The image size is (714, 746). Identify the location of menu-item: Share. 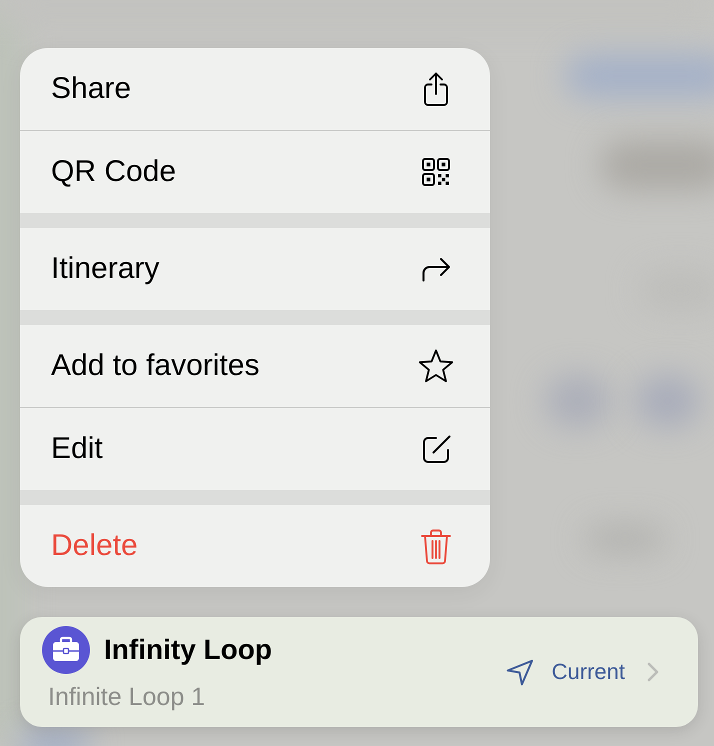
(255, 89).